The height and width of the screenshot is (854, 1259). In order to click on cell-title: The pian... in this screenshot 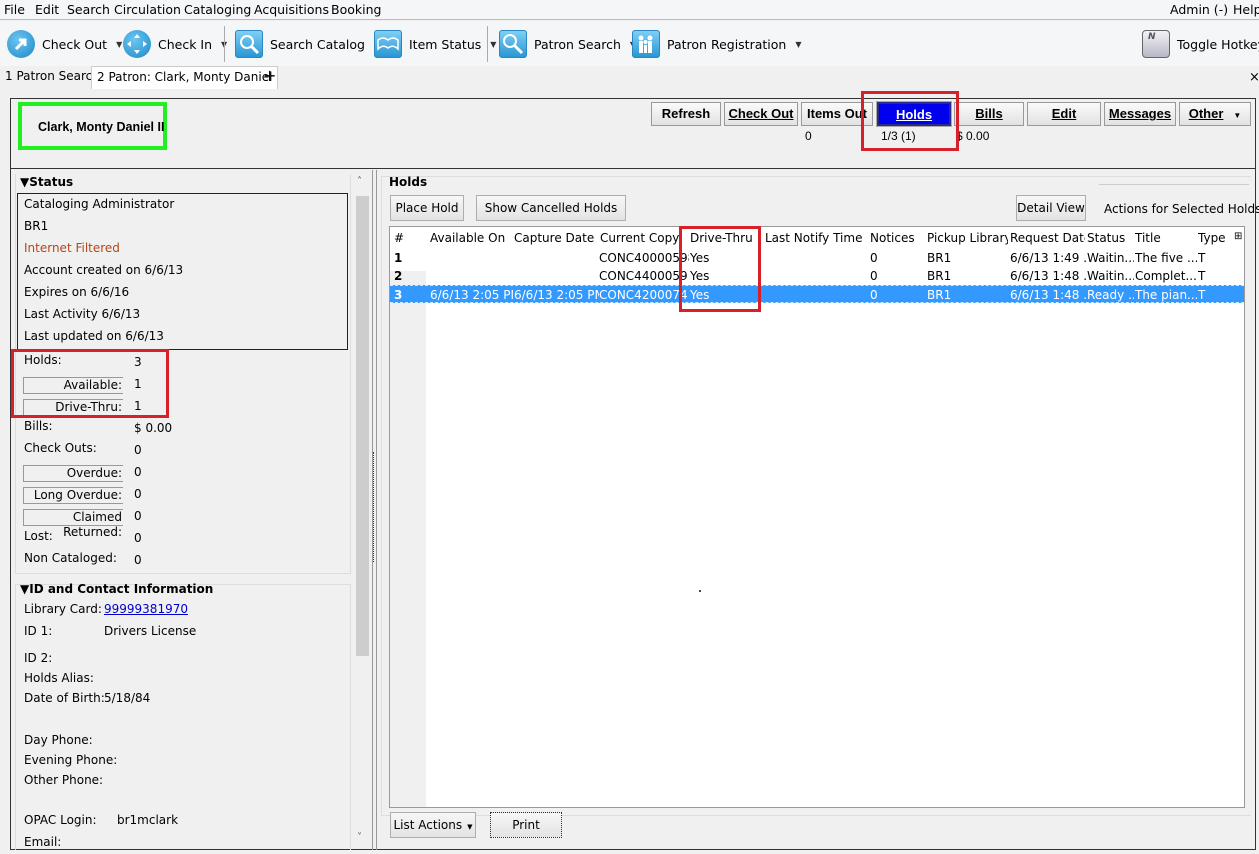, I will do `click(1166, 295)`.